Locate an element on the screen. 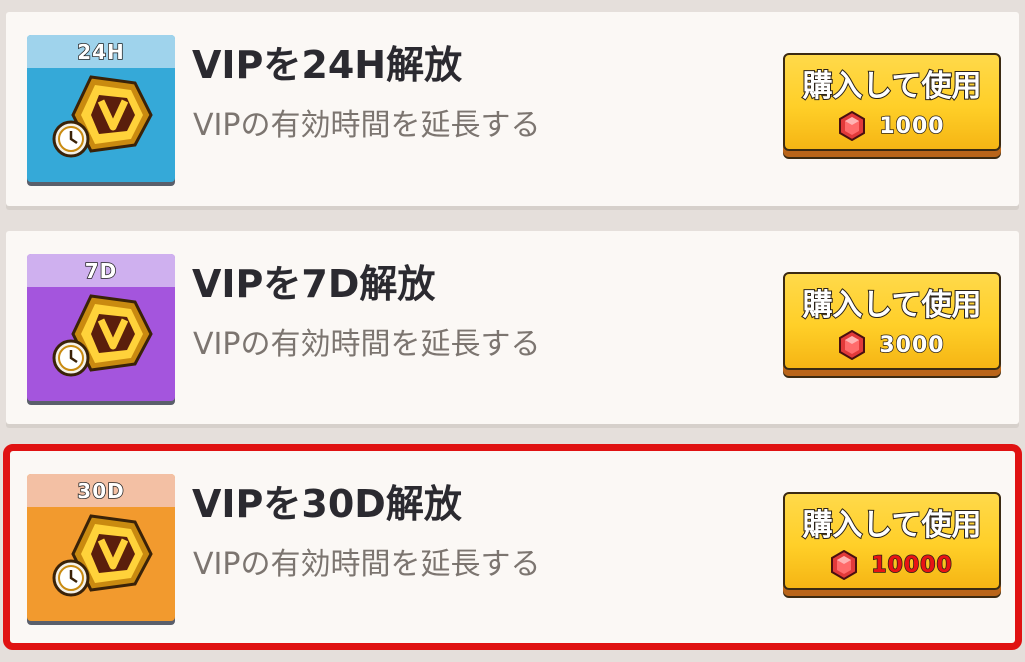  price-value: 1000 is located at coordinates (912, 126).